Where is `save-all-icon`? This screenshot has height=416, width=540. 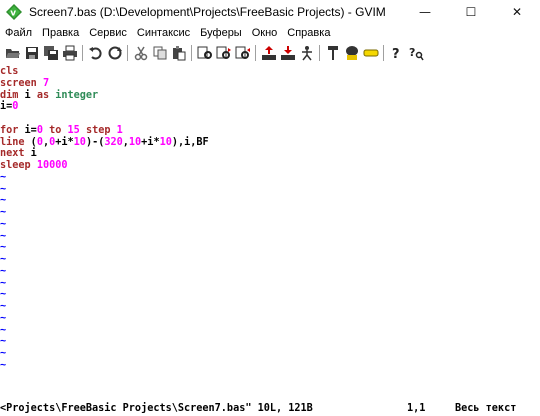 save-all-icon is located at coordinates (50, 53).